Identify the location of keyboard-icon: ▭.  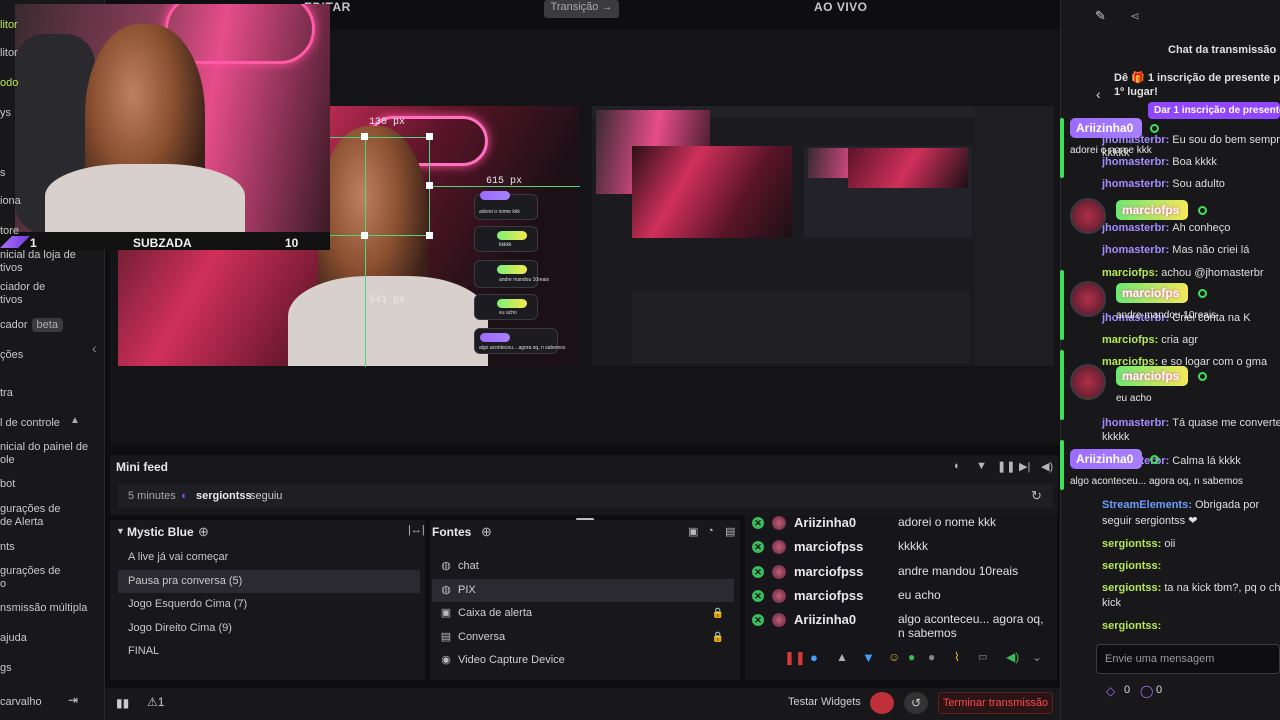
(982, 657).